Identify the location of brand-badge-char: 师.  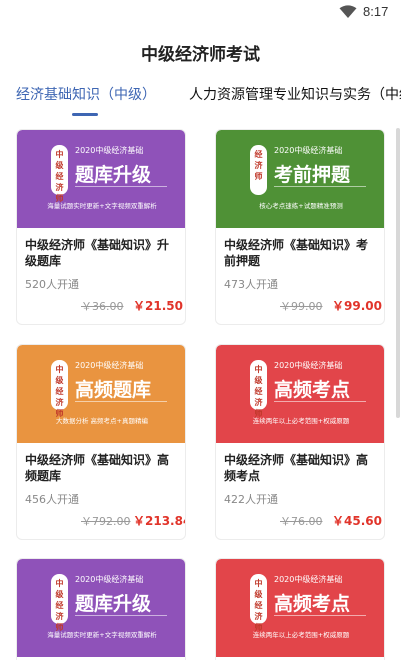
(258, 176).